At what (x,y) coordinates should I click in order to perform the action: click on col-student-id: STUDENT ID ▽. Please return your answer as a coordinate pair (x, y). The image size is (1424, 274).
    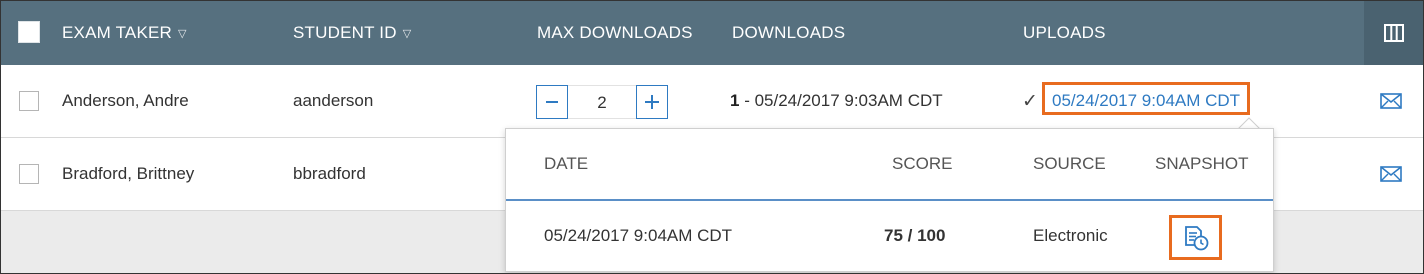
    Looking at the image, I should click on (352, 33).